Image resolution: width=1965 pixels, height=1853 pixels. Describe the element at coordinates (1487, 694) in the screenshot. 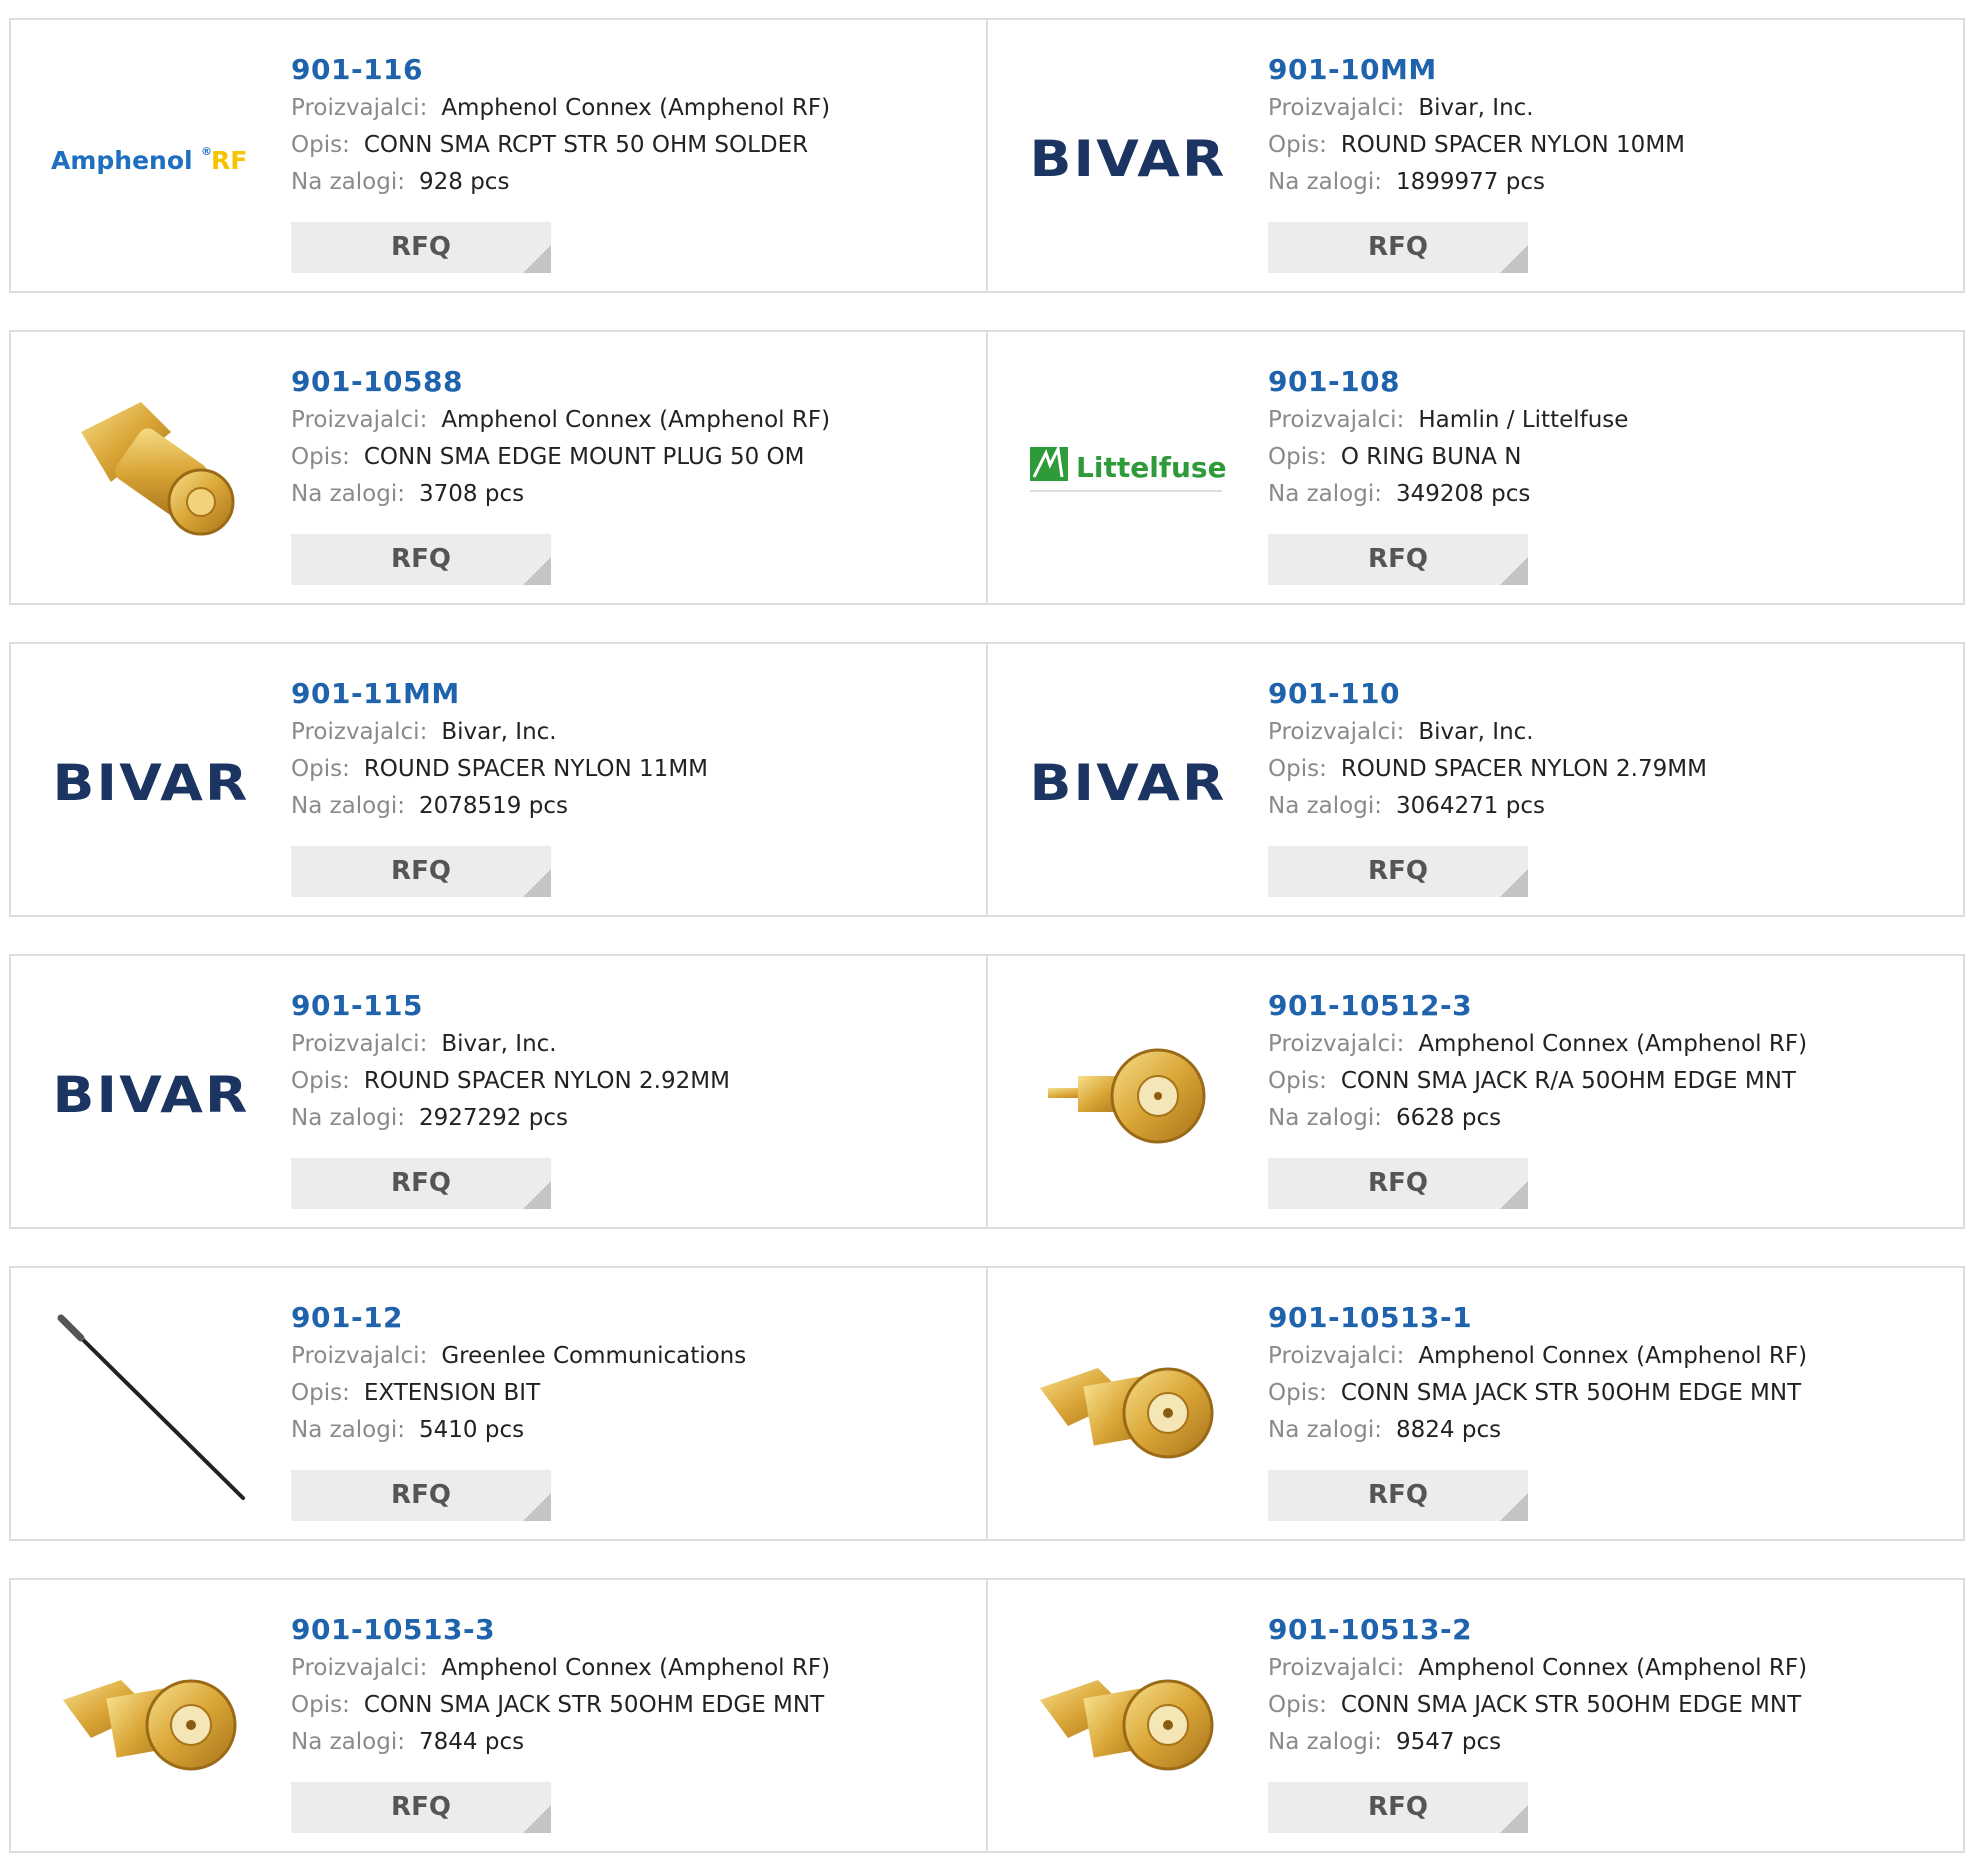

I see `part-number-link: 901-110` at that location.